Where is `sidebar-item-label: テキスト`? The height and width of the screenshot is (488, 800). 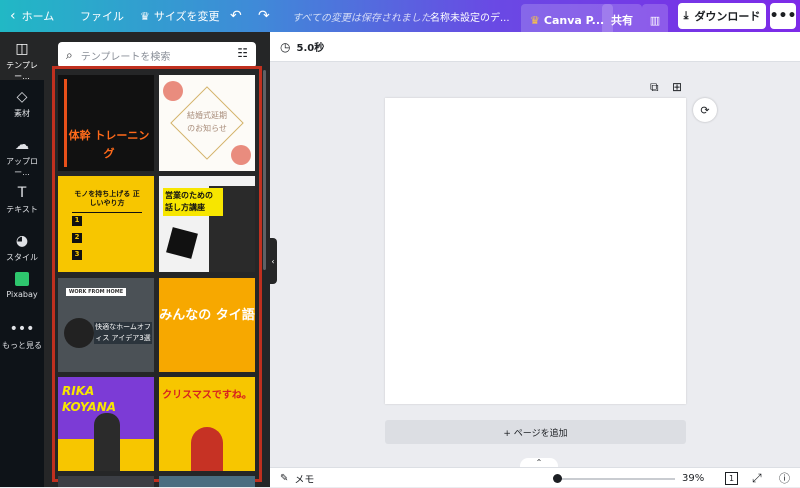
sidebar-item-label: テキスト is located at coordinates (22, 209).